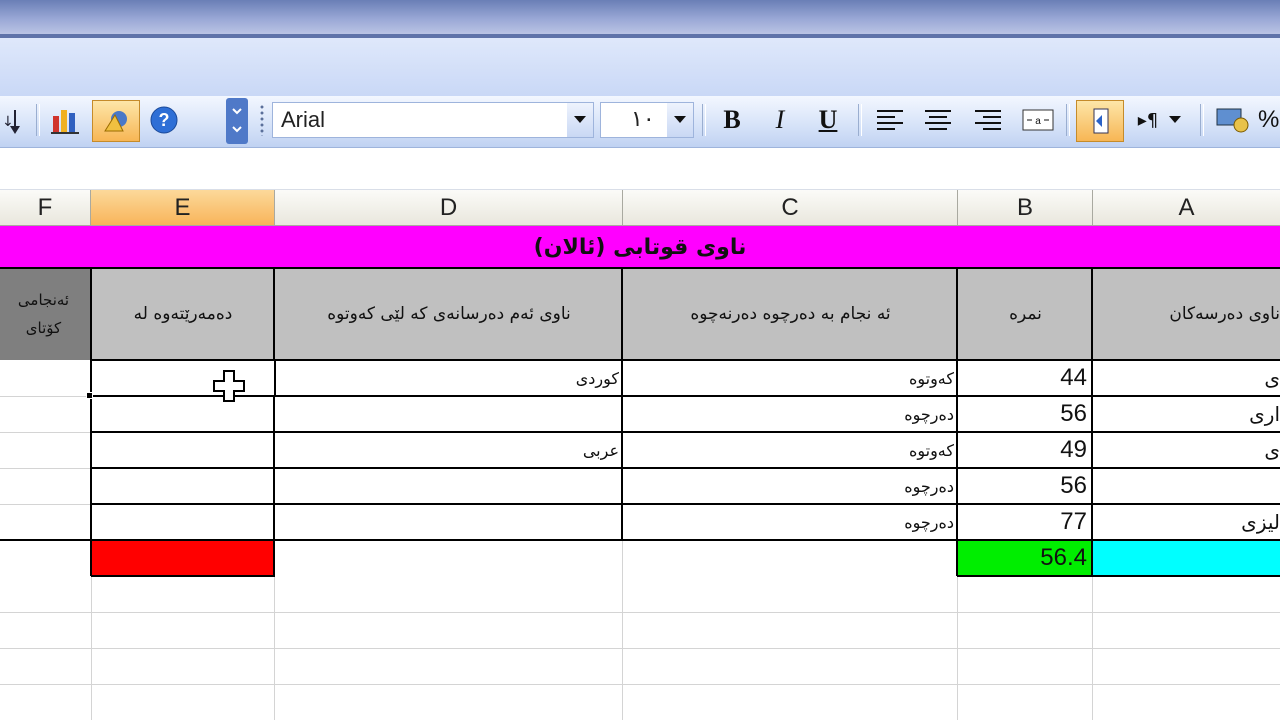 This screenshot has width=1280, height=720. What do you see at coordinates (1025, 522) in the screenshot?
I see `cell-b-grade: 77` at bounding box center [1025, 522].